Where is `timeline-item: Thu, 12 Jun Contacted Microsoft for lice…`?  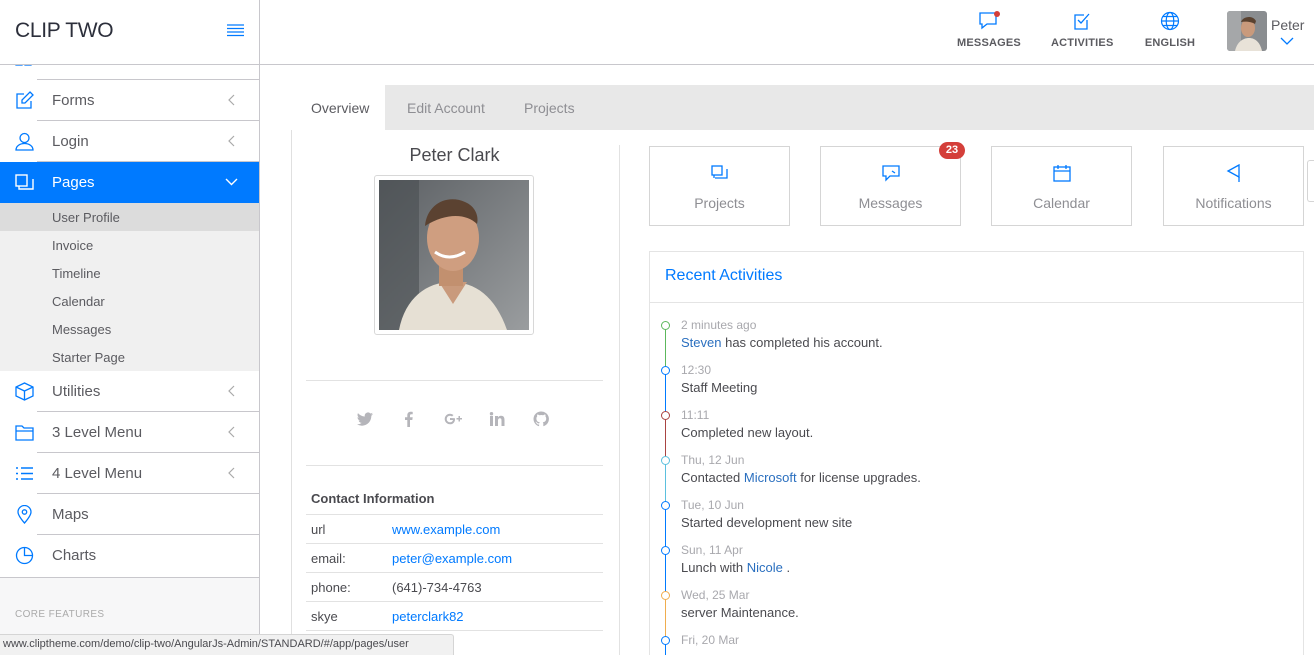
timeline-item: Thu, 12 Jun Contacted Microsoft for lice… is located at coordinates (976, 478).